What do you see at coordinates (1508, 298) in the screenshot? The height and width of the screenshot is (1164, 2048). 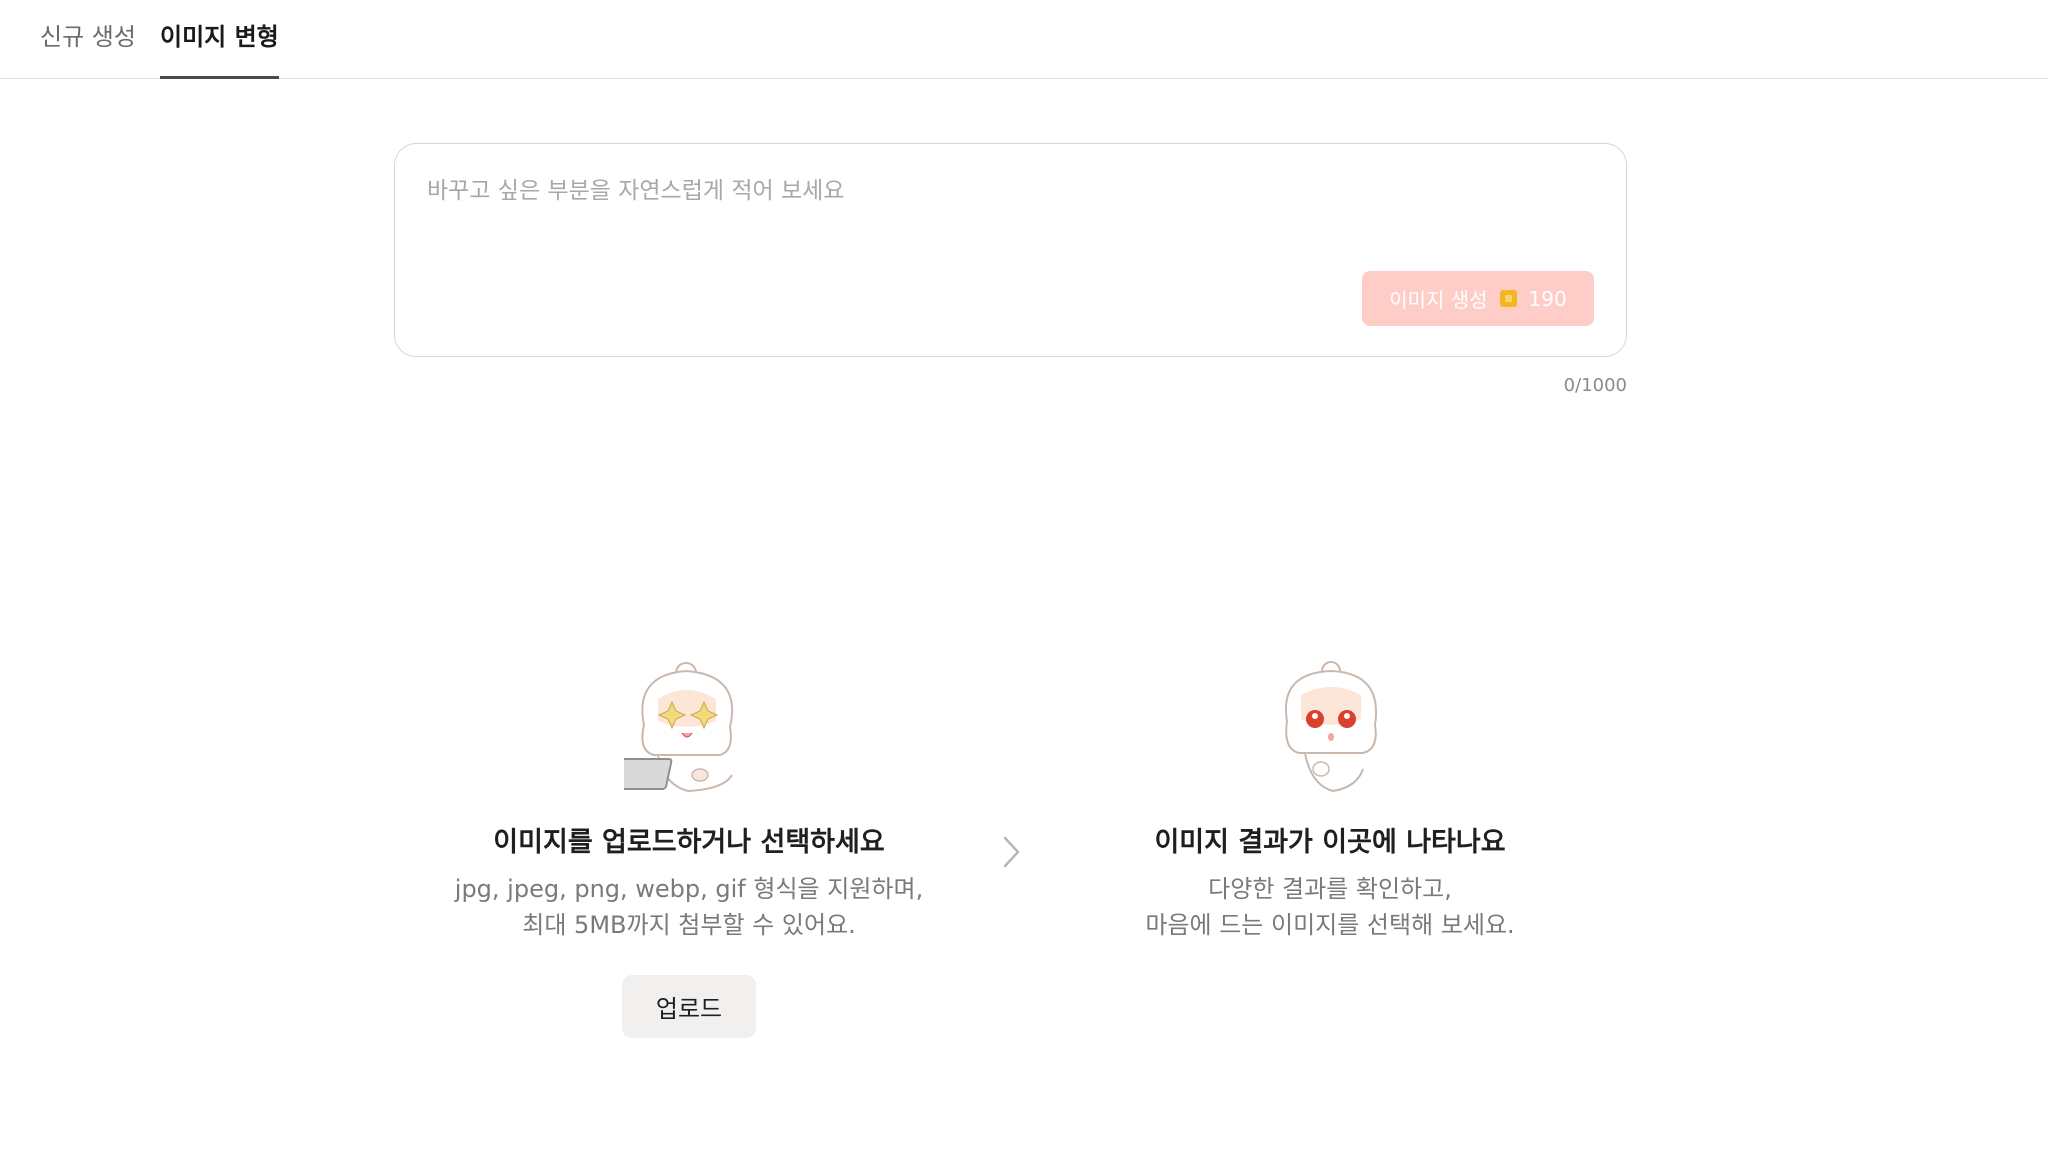 I see `coin-icon` at bounding box center [1508, 298].